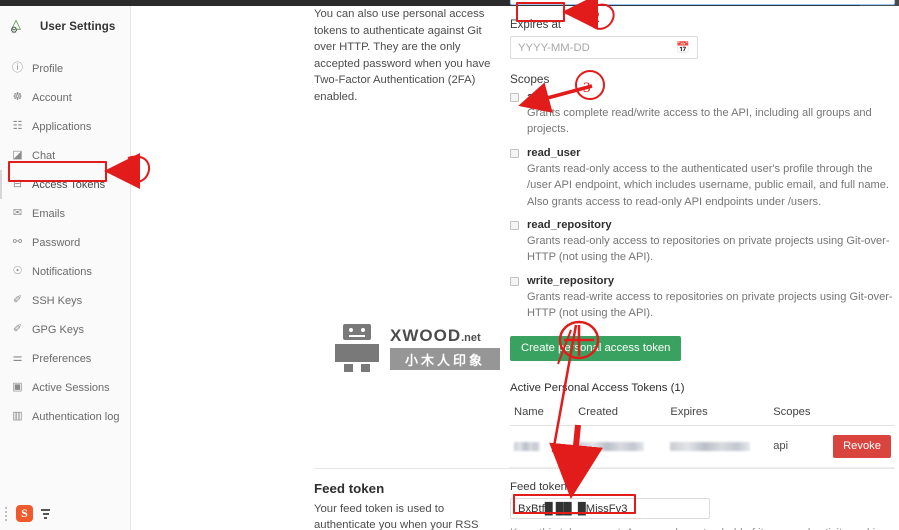  I want to click on token-name-input: 张三, so click(702, 2).